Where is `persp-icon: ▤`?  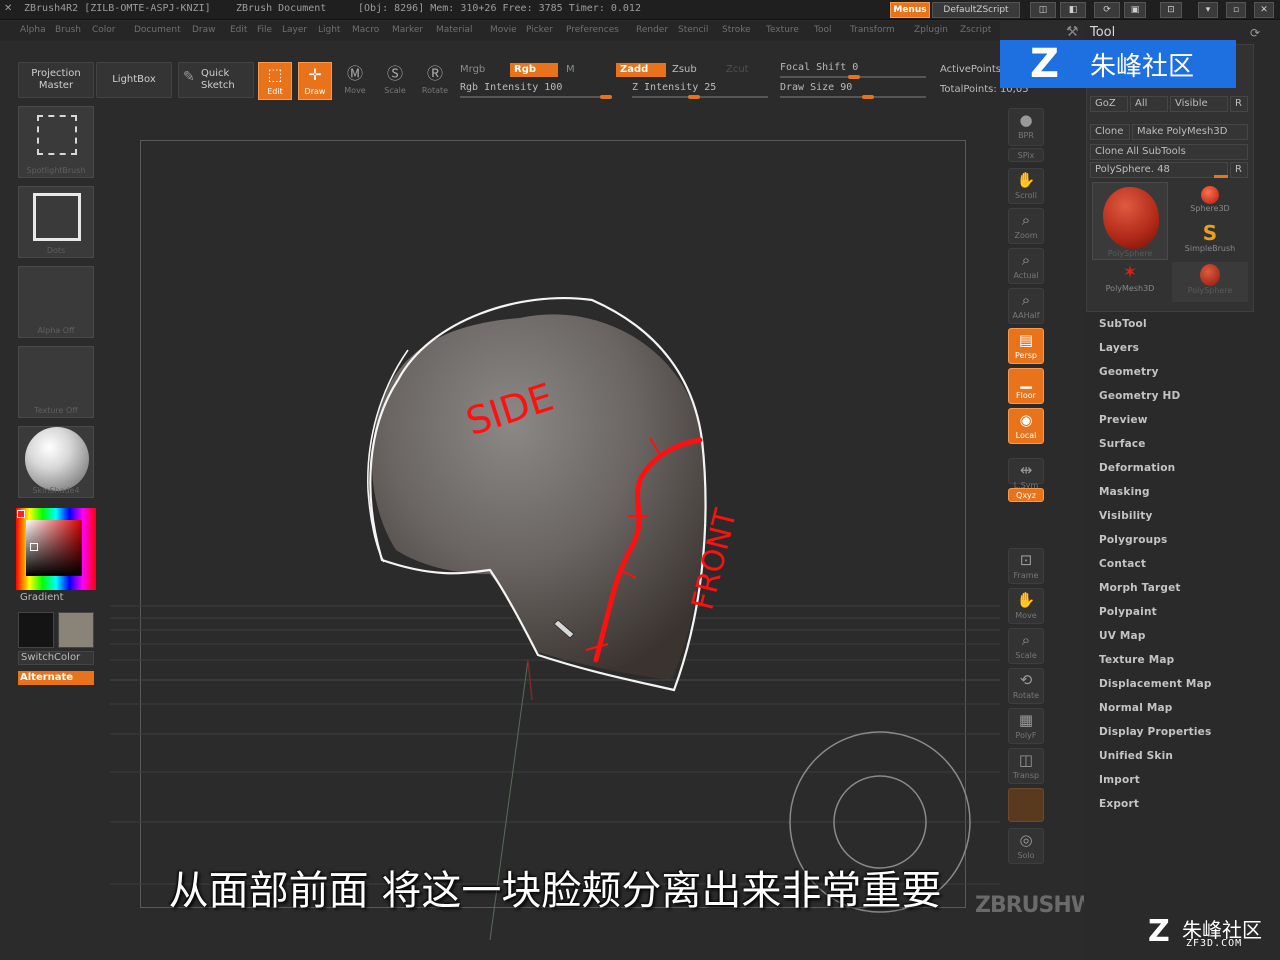 persp-icon: ▤ is located at coordinates (1026, 340).